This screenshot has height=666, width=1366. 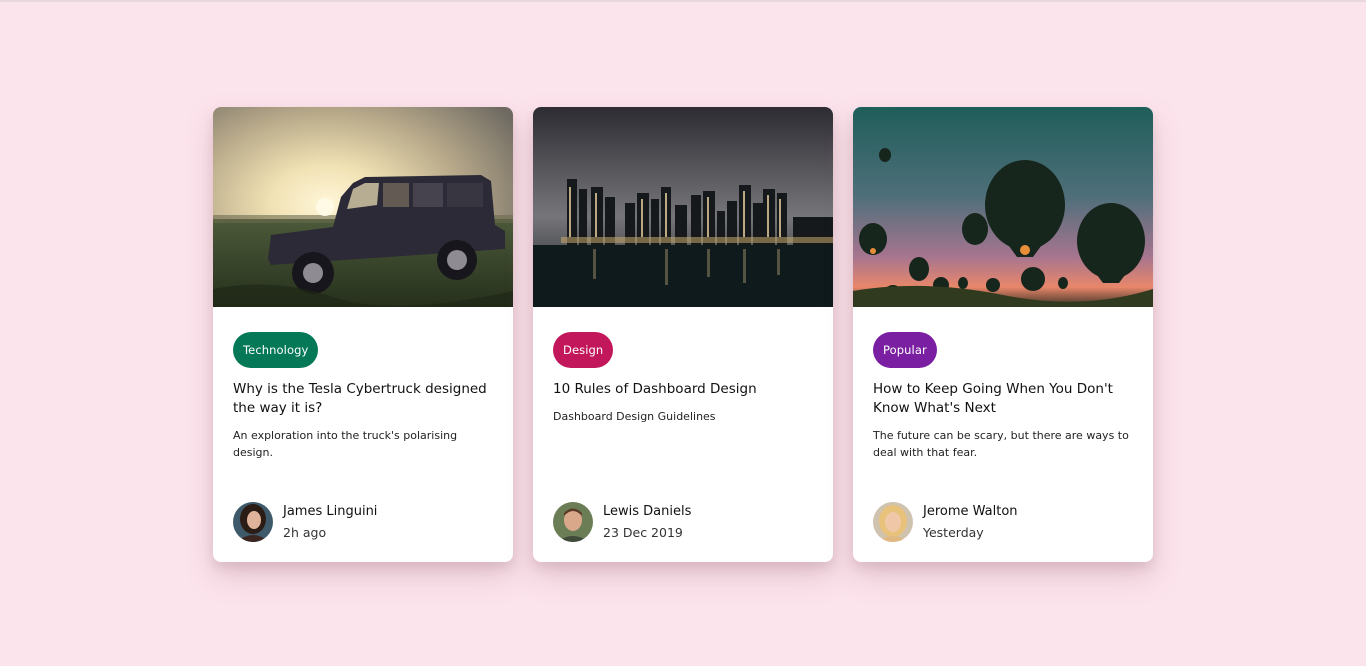 I want to click on skyline-photo, so click(x=683, y=207).